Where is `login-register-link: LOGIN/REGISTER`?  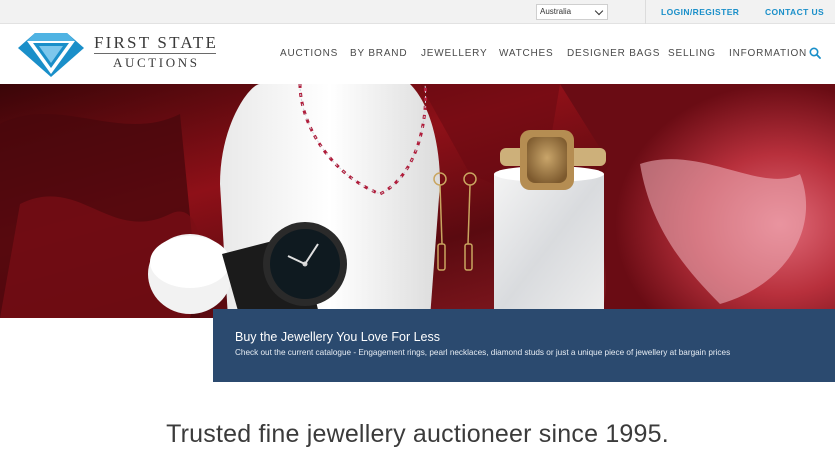
login-register-link: LOGIN/REGISTER is located at coordinates (700, 12).